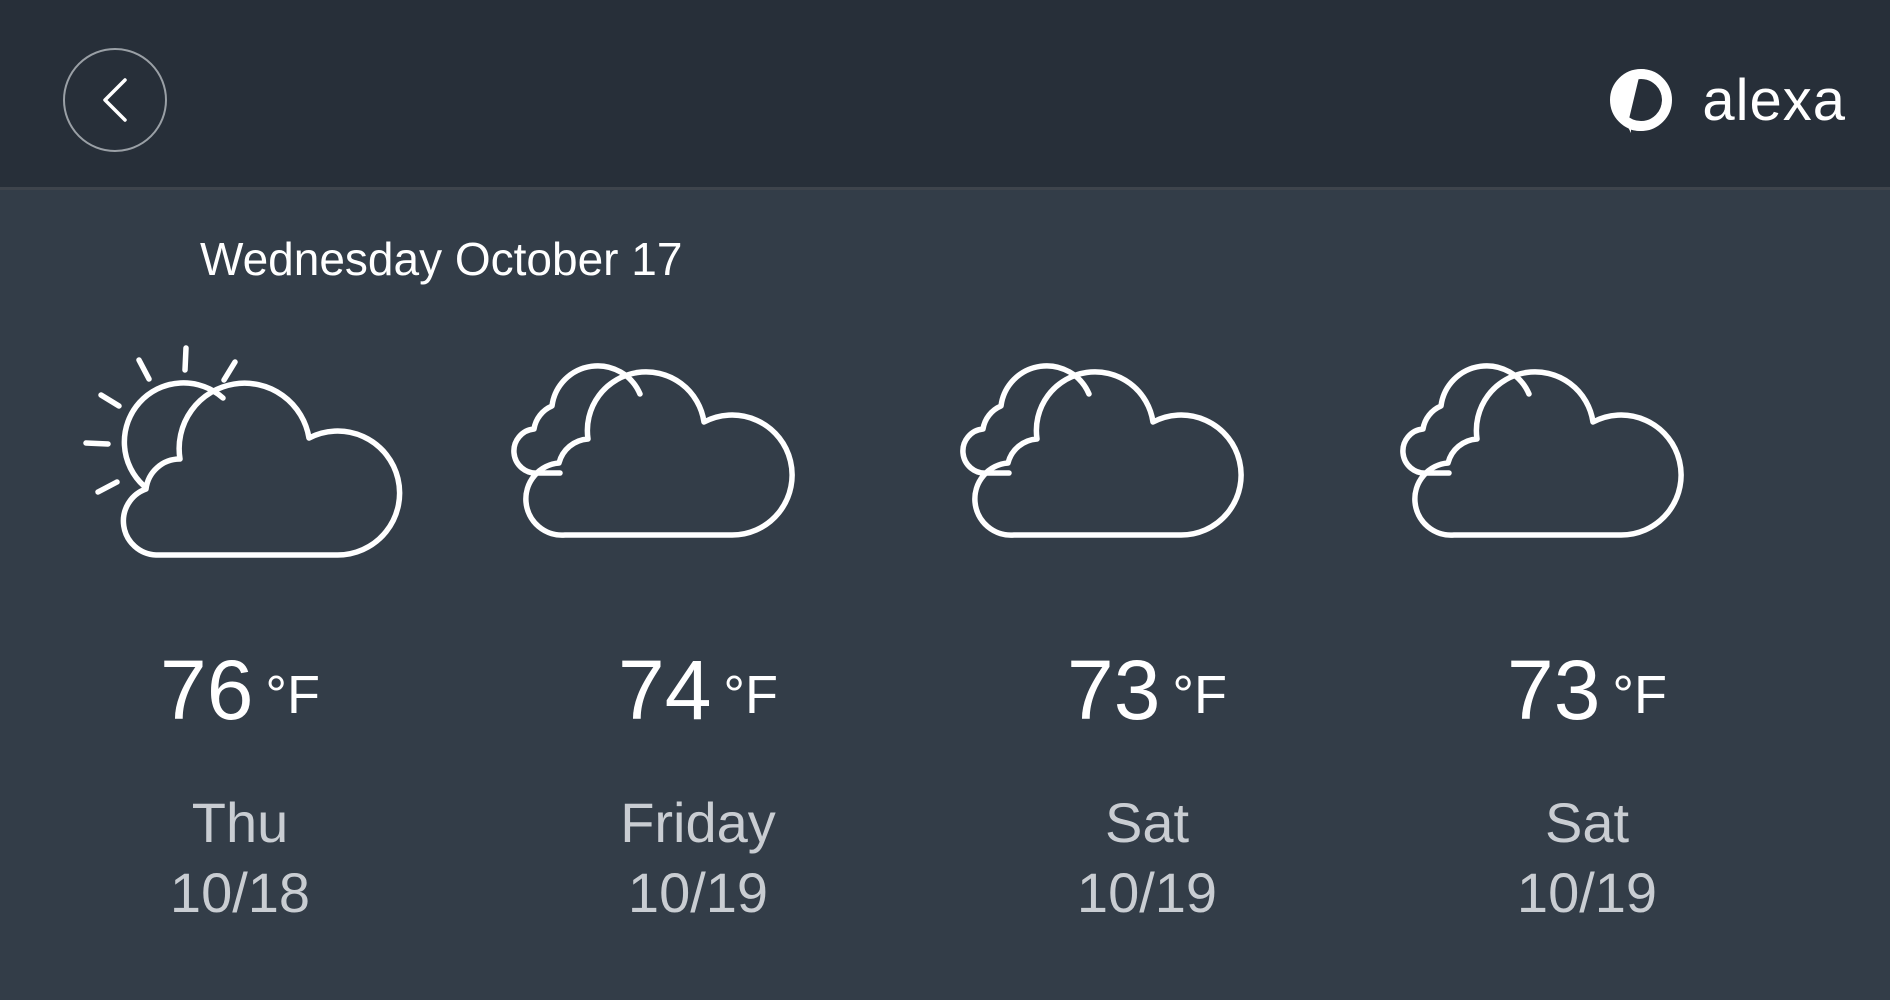 Image resolution: width=1890 pixels, height=1000 pixels. I want to click on day-name: Friday, so click(698, 822).